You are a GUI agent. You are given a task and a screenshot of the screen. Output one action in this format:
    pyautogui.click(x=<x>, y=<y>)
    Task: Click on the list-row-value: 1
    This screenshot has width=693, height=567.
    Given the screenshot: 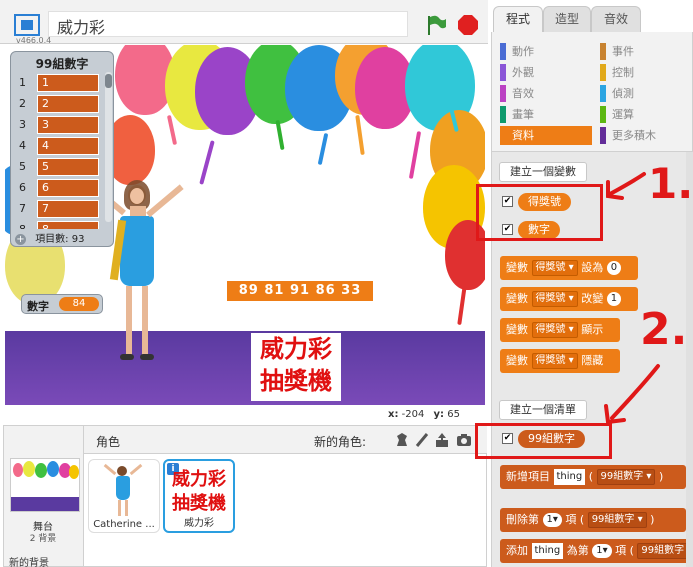 What is the action you would take?
    pyautogui.click(x=68, y=83)
    